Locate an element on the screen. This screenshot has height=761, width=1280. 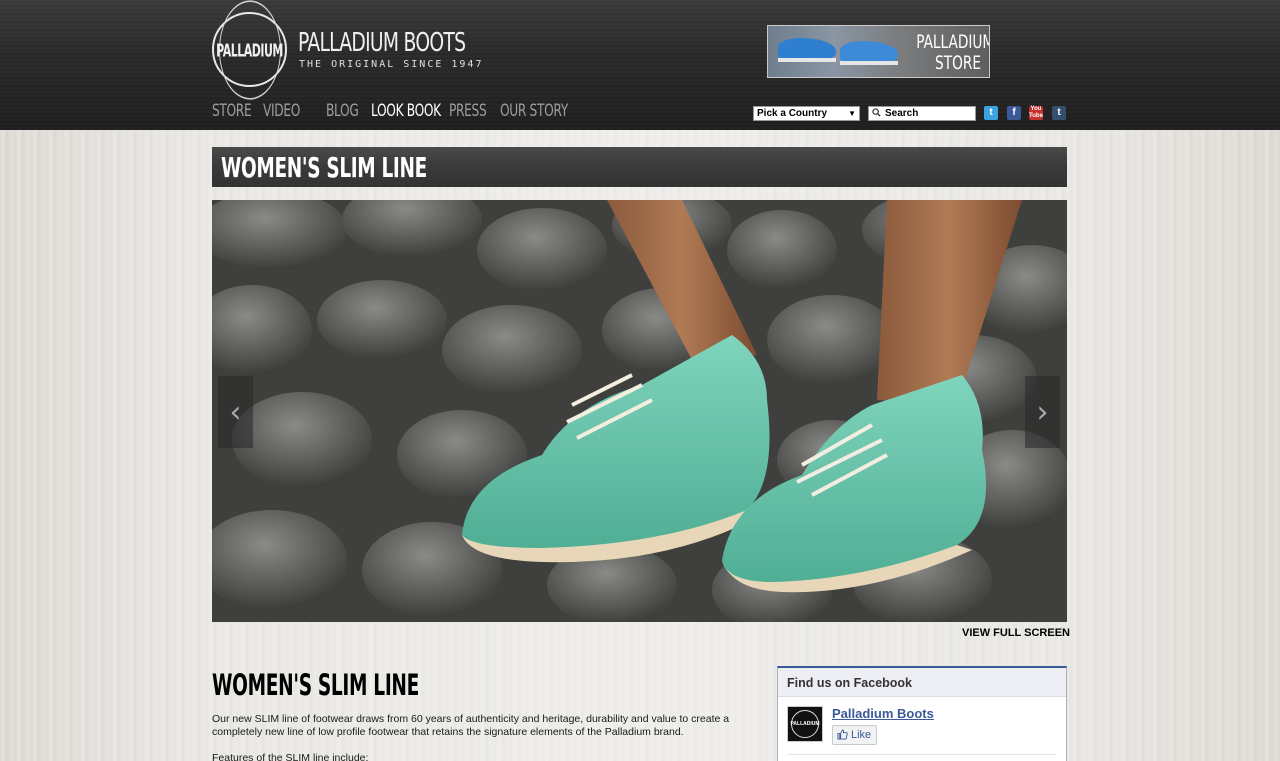
nav-video: VIDEO is located at coordinates (285, 111).